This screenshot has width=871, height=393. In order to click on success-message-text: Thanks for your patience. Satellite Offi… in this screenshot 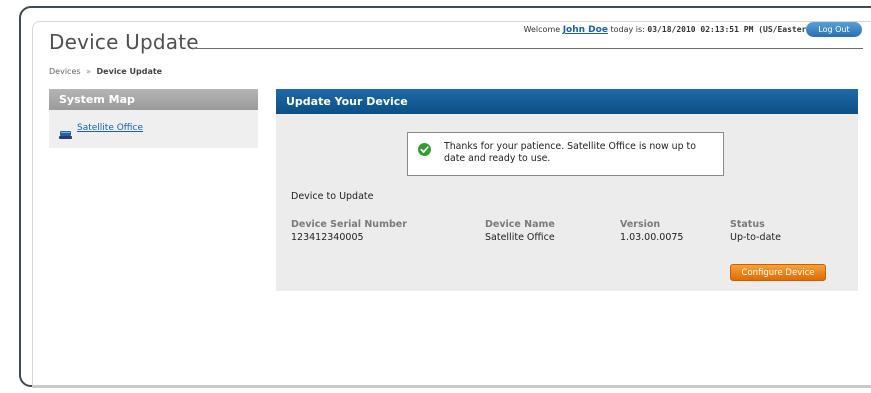, I will do `click(570, 152)`.